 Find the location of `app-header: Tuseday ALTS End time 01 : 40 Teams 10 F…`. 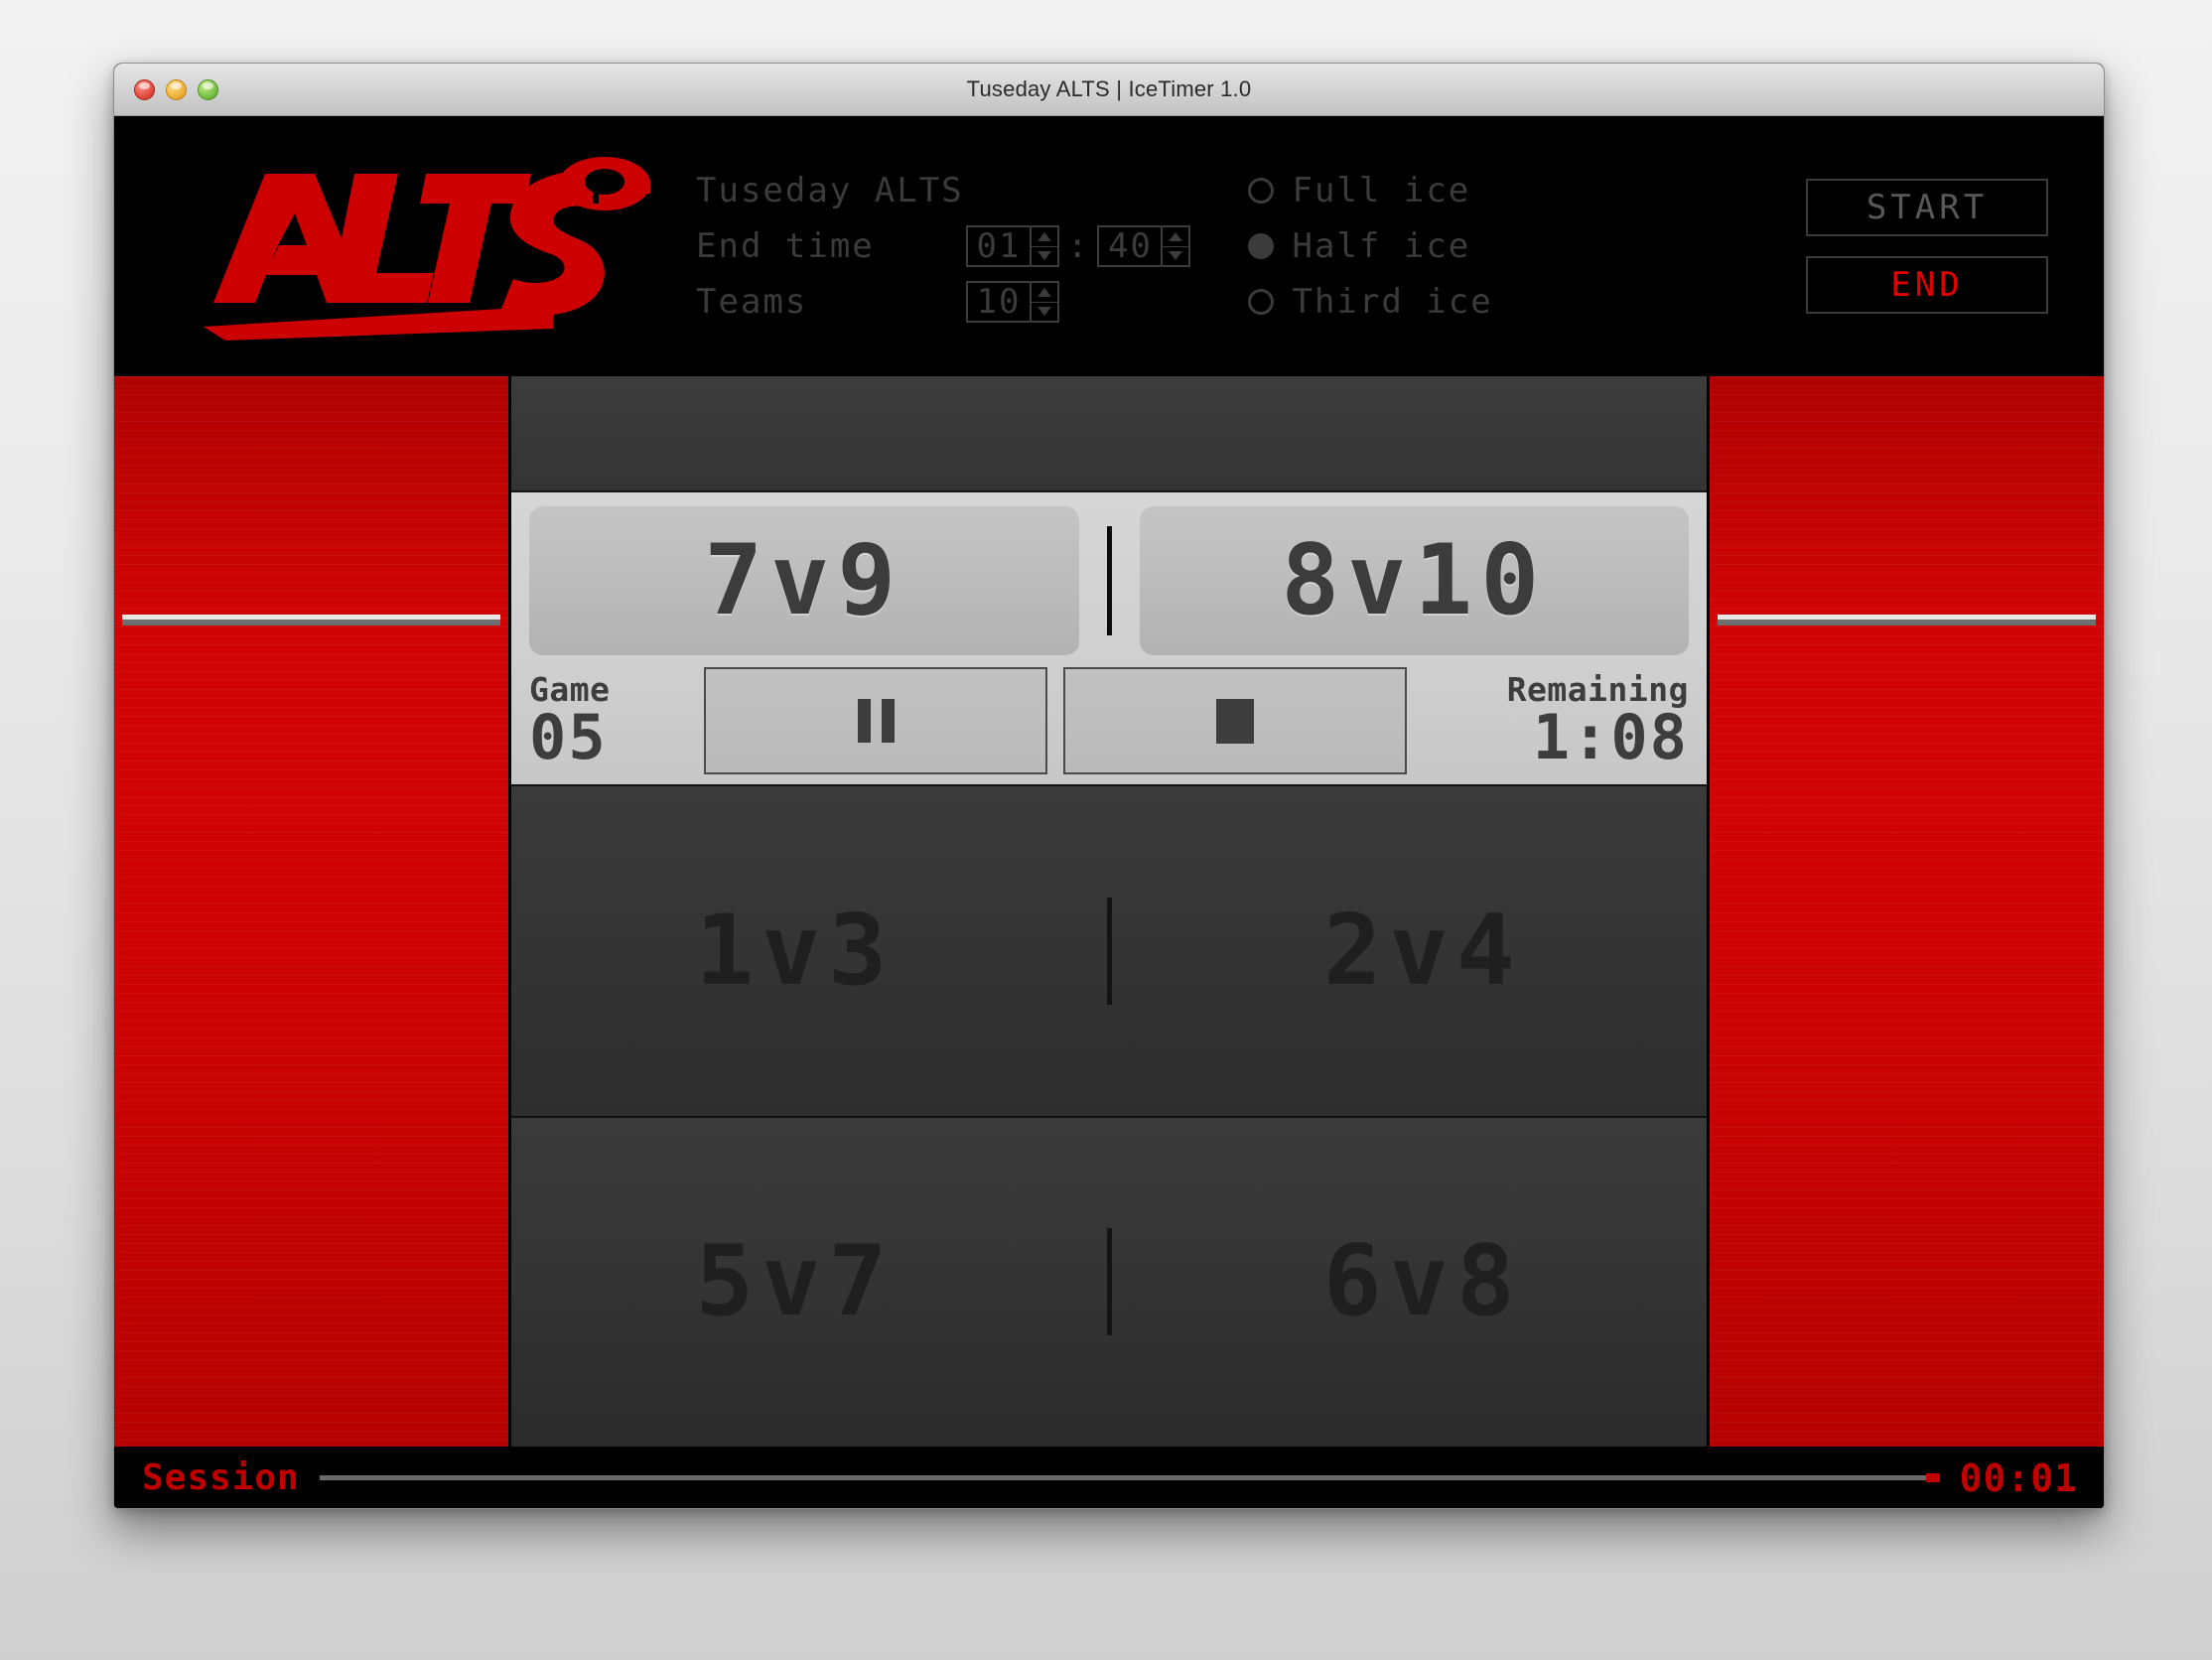

app-header: Tuseday ALTS End time 01 : 40 Teams 10 F… is located at coordinates (1109, 246).